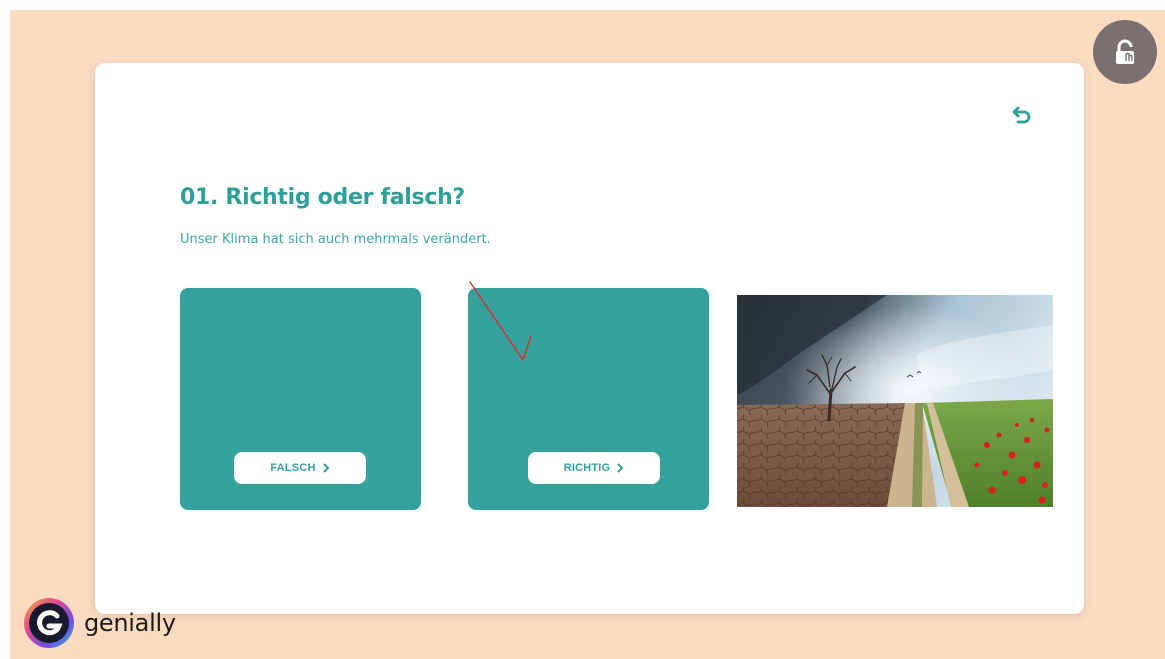 This screenshot has width=1165, height=659. I want to click on falsch-button-label: FALSCH, so click(293, 468).